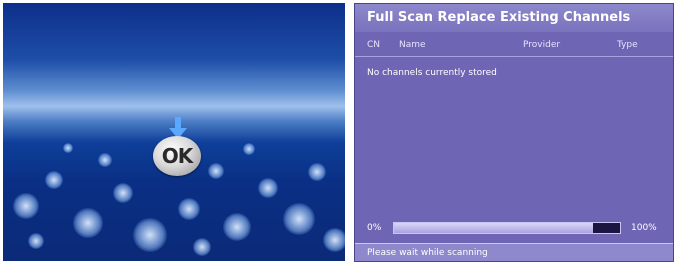 The width and height of the screenshot is (677, 265). What do you see at coordinates (514, 252) in the screenshot?
I see `status-message: Please wait while scanning` at bounding box center [514, 252].